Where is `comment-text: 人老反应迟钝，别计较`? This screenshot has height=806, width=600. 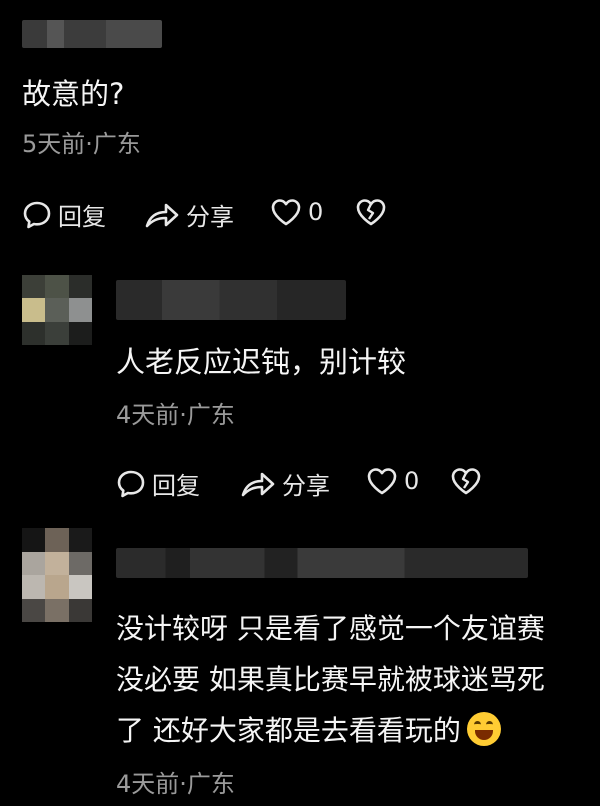 comment-text: 人老反应迟钝，别计较 is located at coordinates (261, 362).